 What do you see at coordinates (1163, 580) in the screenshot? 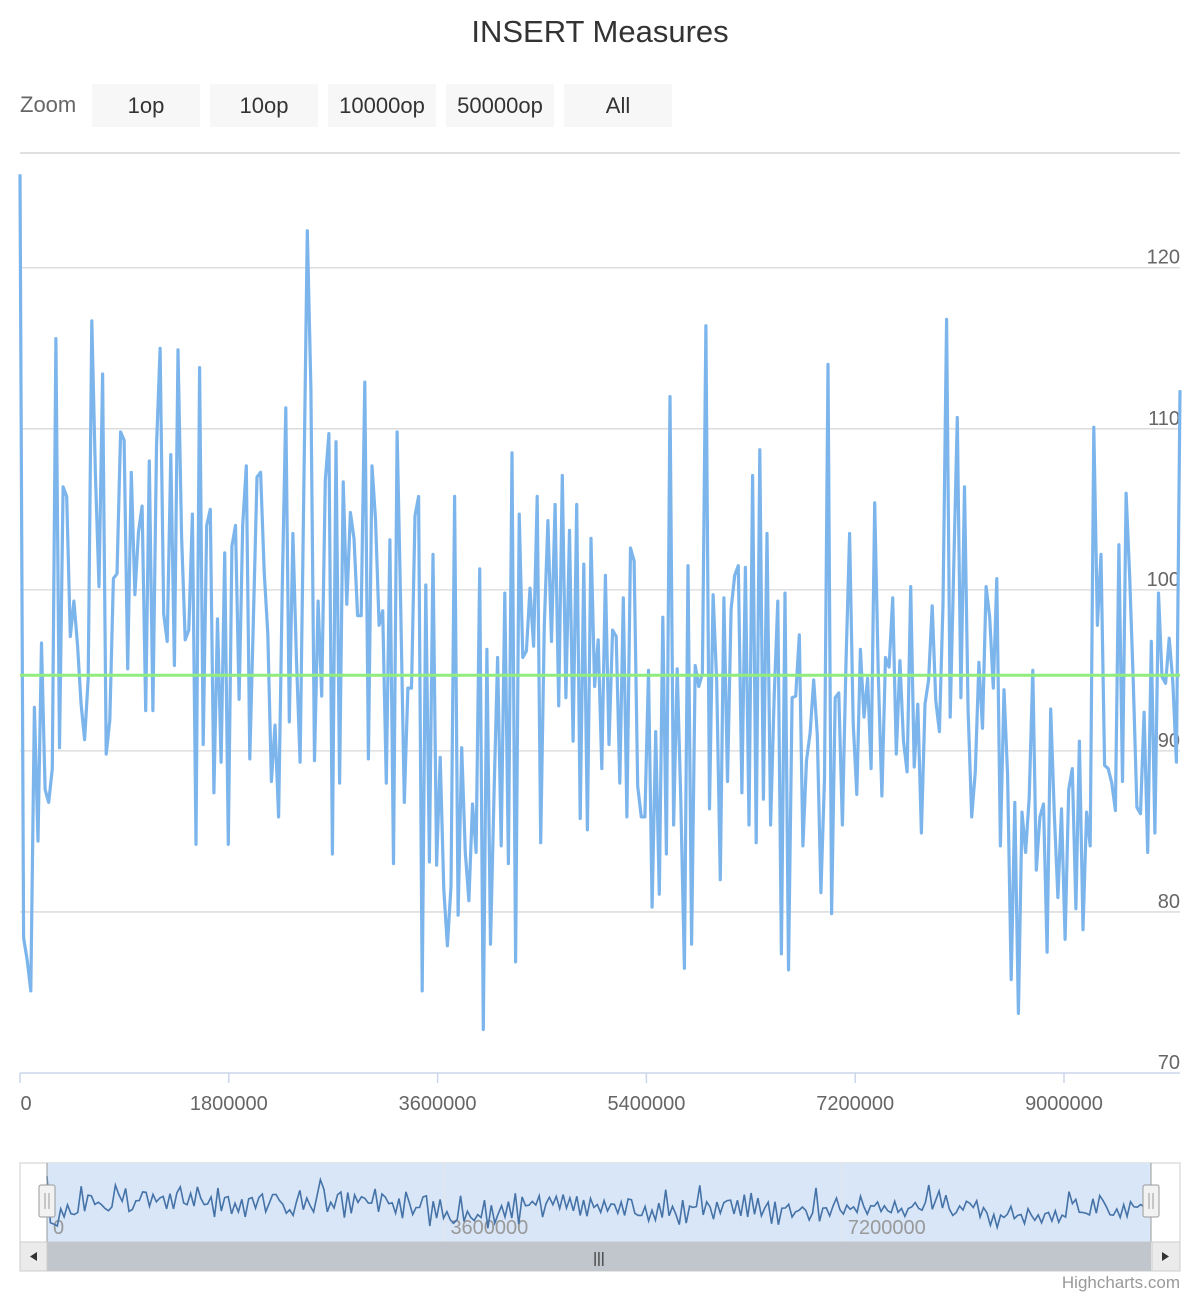
I see `y-tick-label: 100` at bounding box center [1163, 580].